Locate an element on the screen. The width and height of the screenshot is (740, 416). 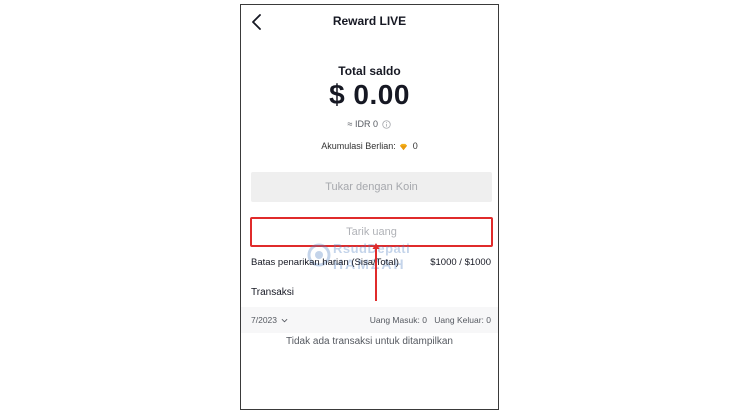
page-title: Reward LIVE is located at coordinates (369, 21).